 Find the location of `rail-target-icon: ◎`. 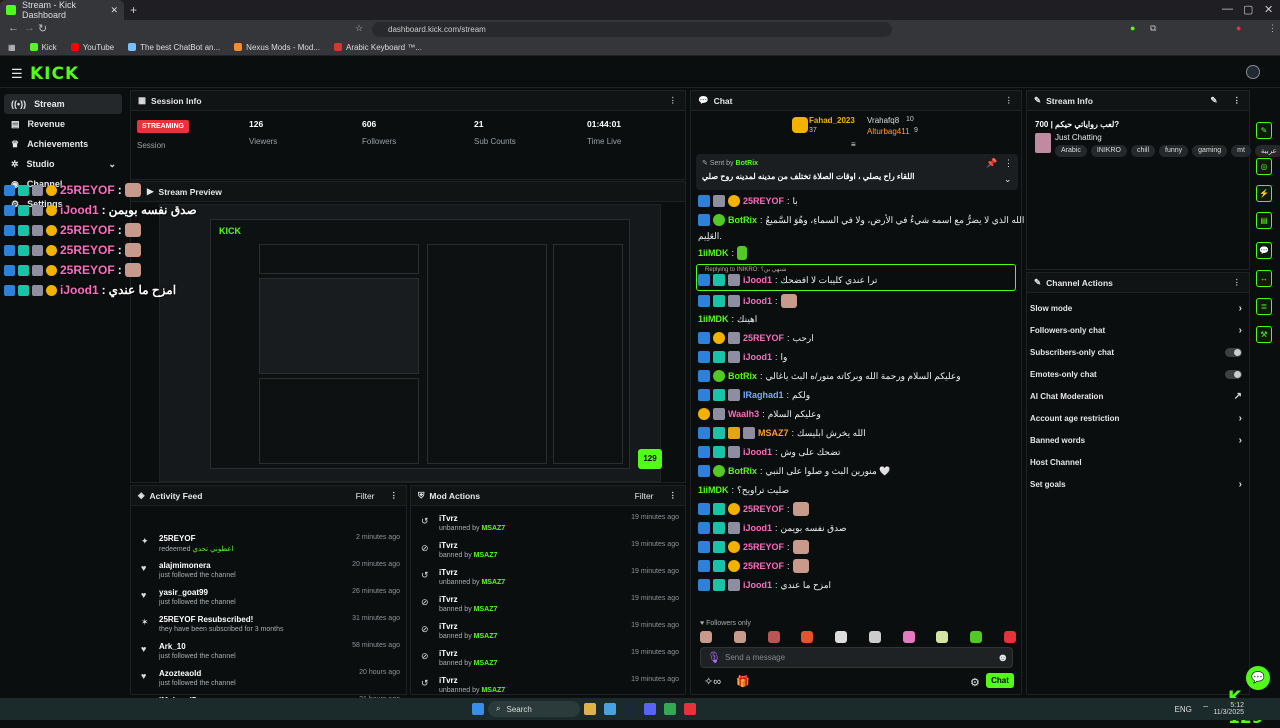

rail-target-icon: ◎ is located at coordinates (1264, 166).